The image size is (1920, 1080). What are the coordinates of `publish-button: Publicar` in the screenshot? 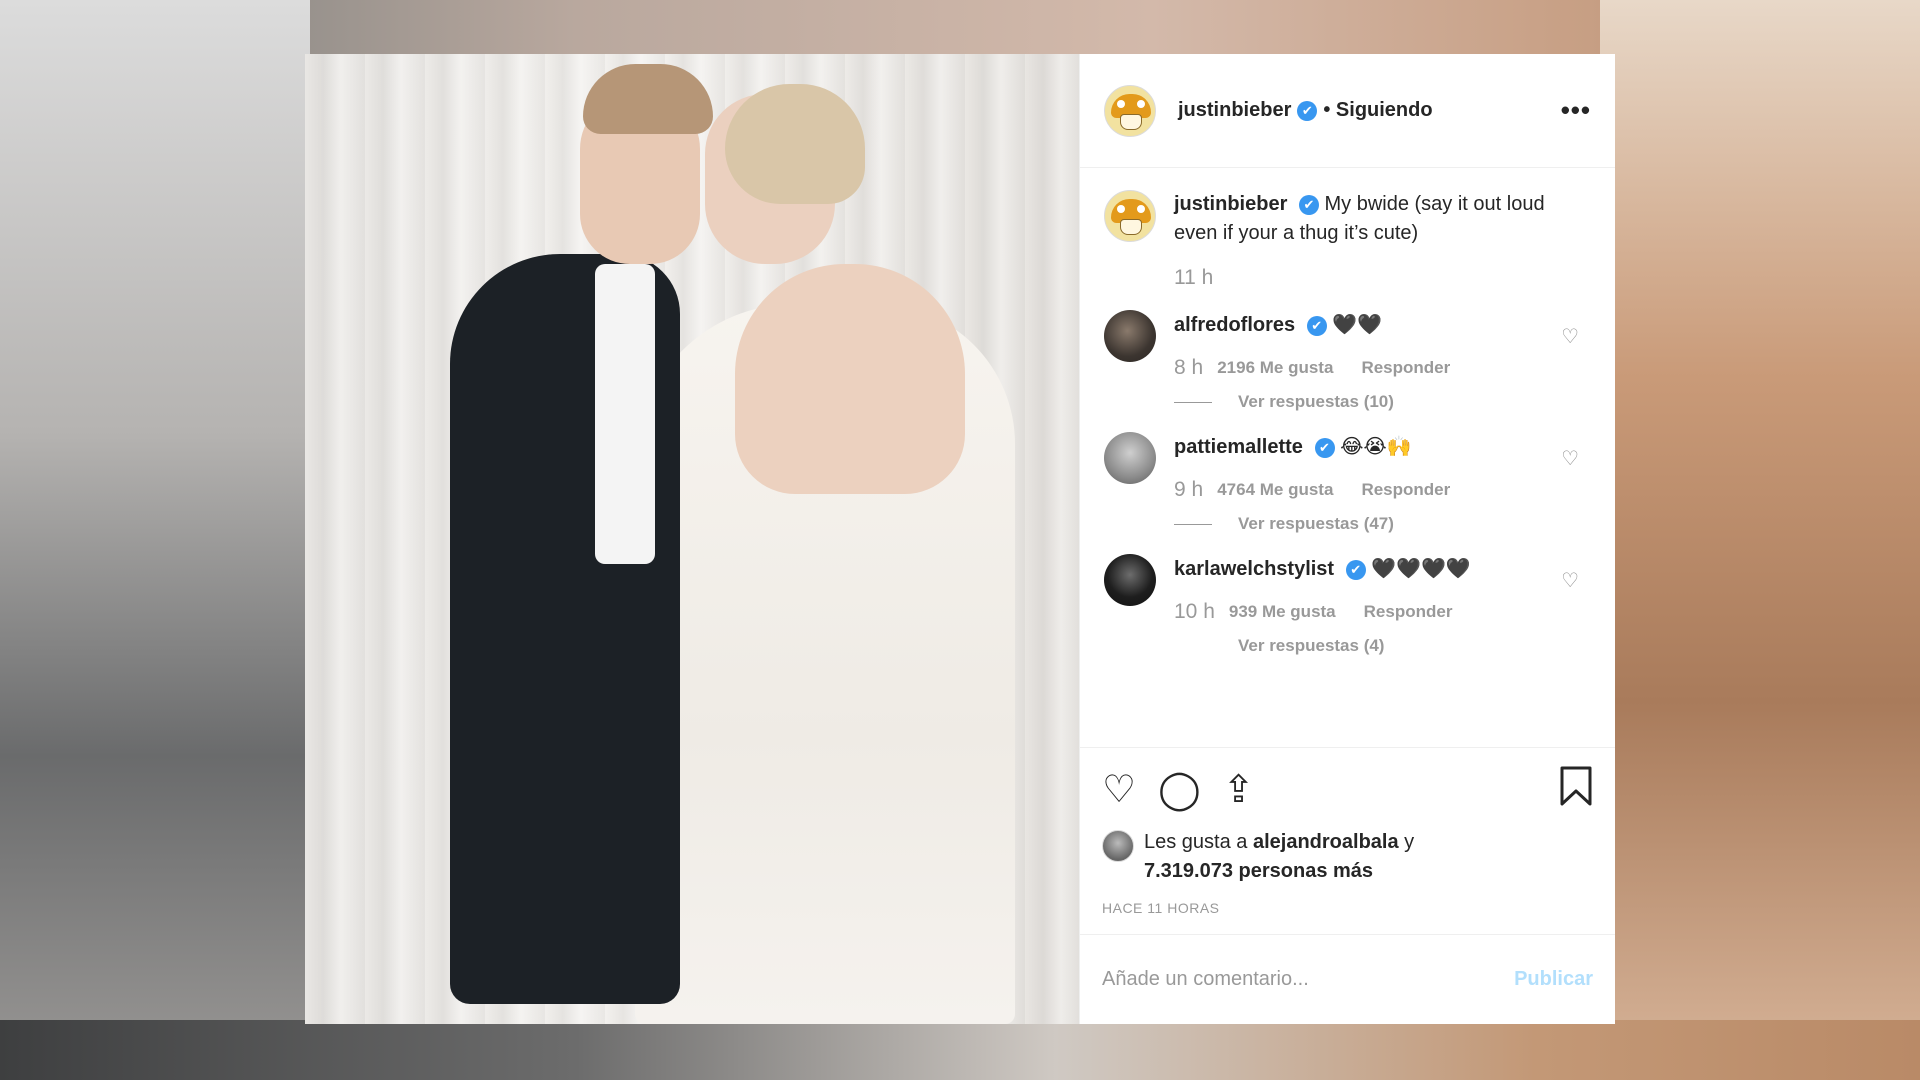 It's located at (1553, 979).